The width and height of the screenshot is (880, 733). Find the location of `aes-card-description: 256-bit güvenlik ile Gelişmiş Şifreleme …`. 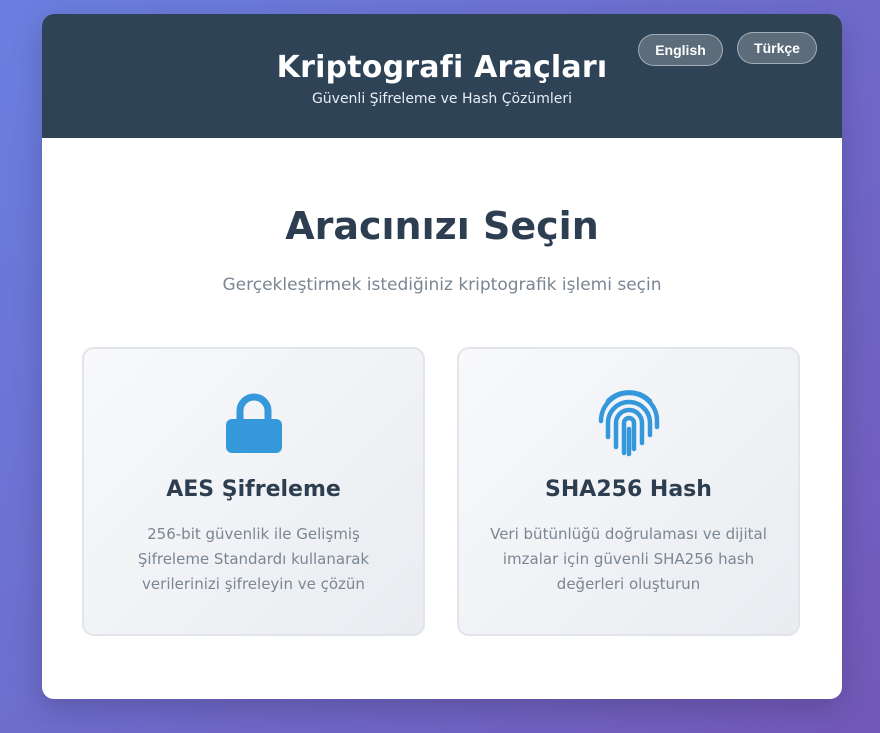

aes-card-description: 256-bit güvenlik ile Gelişmiş Şifreleme … is located at coordinates (253, 559).